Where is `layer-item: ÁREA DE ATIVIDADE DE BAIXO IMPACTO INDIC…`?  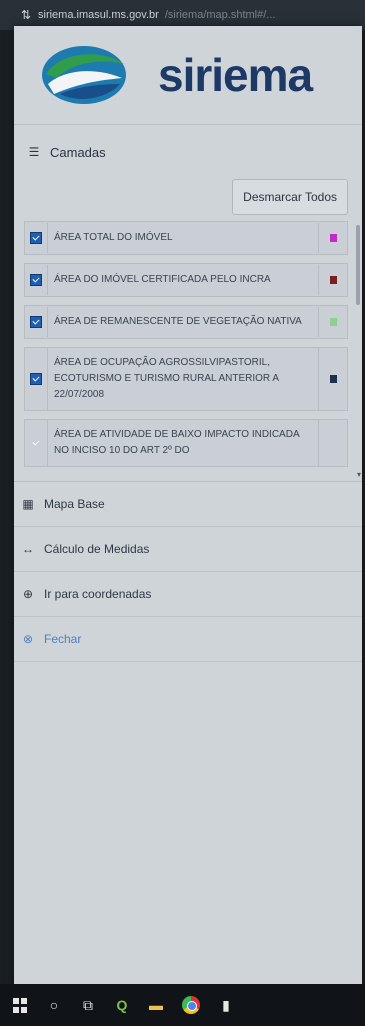
layer-item: ÁREA DE ATIVIDADE DE BAIXO IMPACTO INDIC… is located at coordinates (186, 443).